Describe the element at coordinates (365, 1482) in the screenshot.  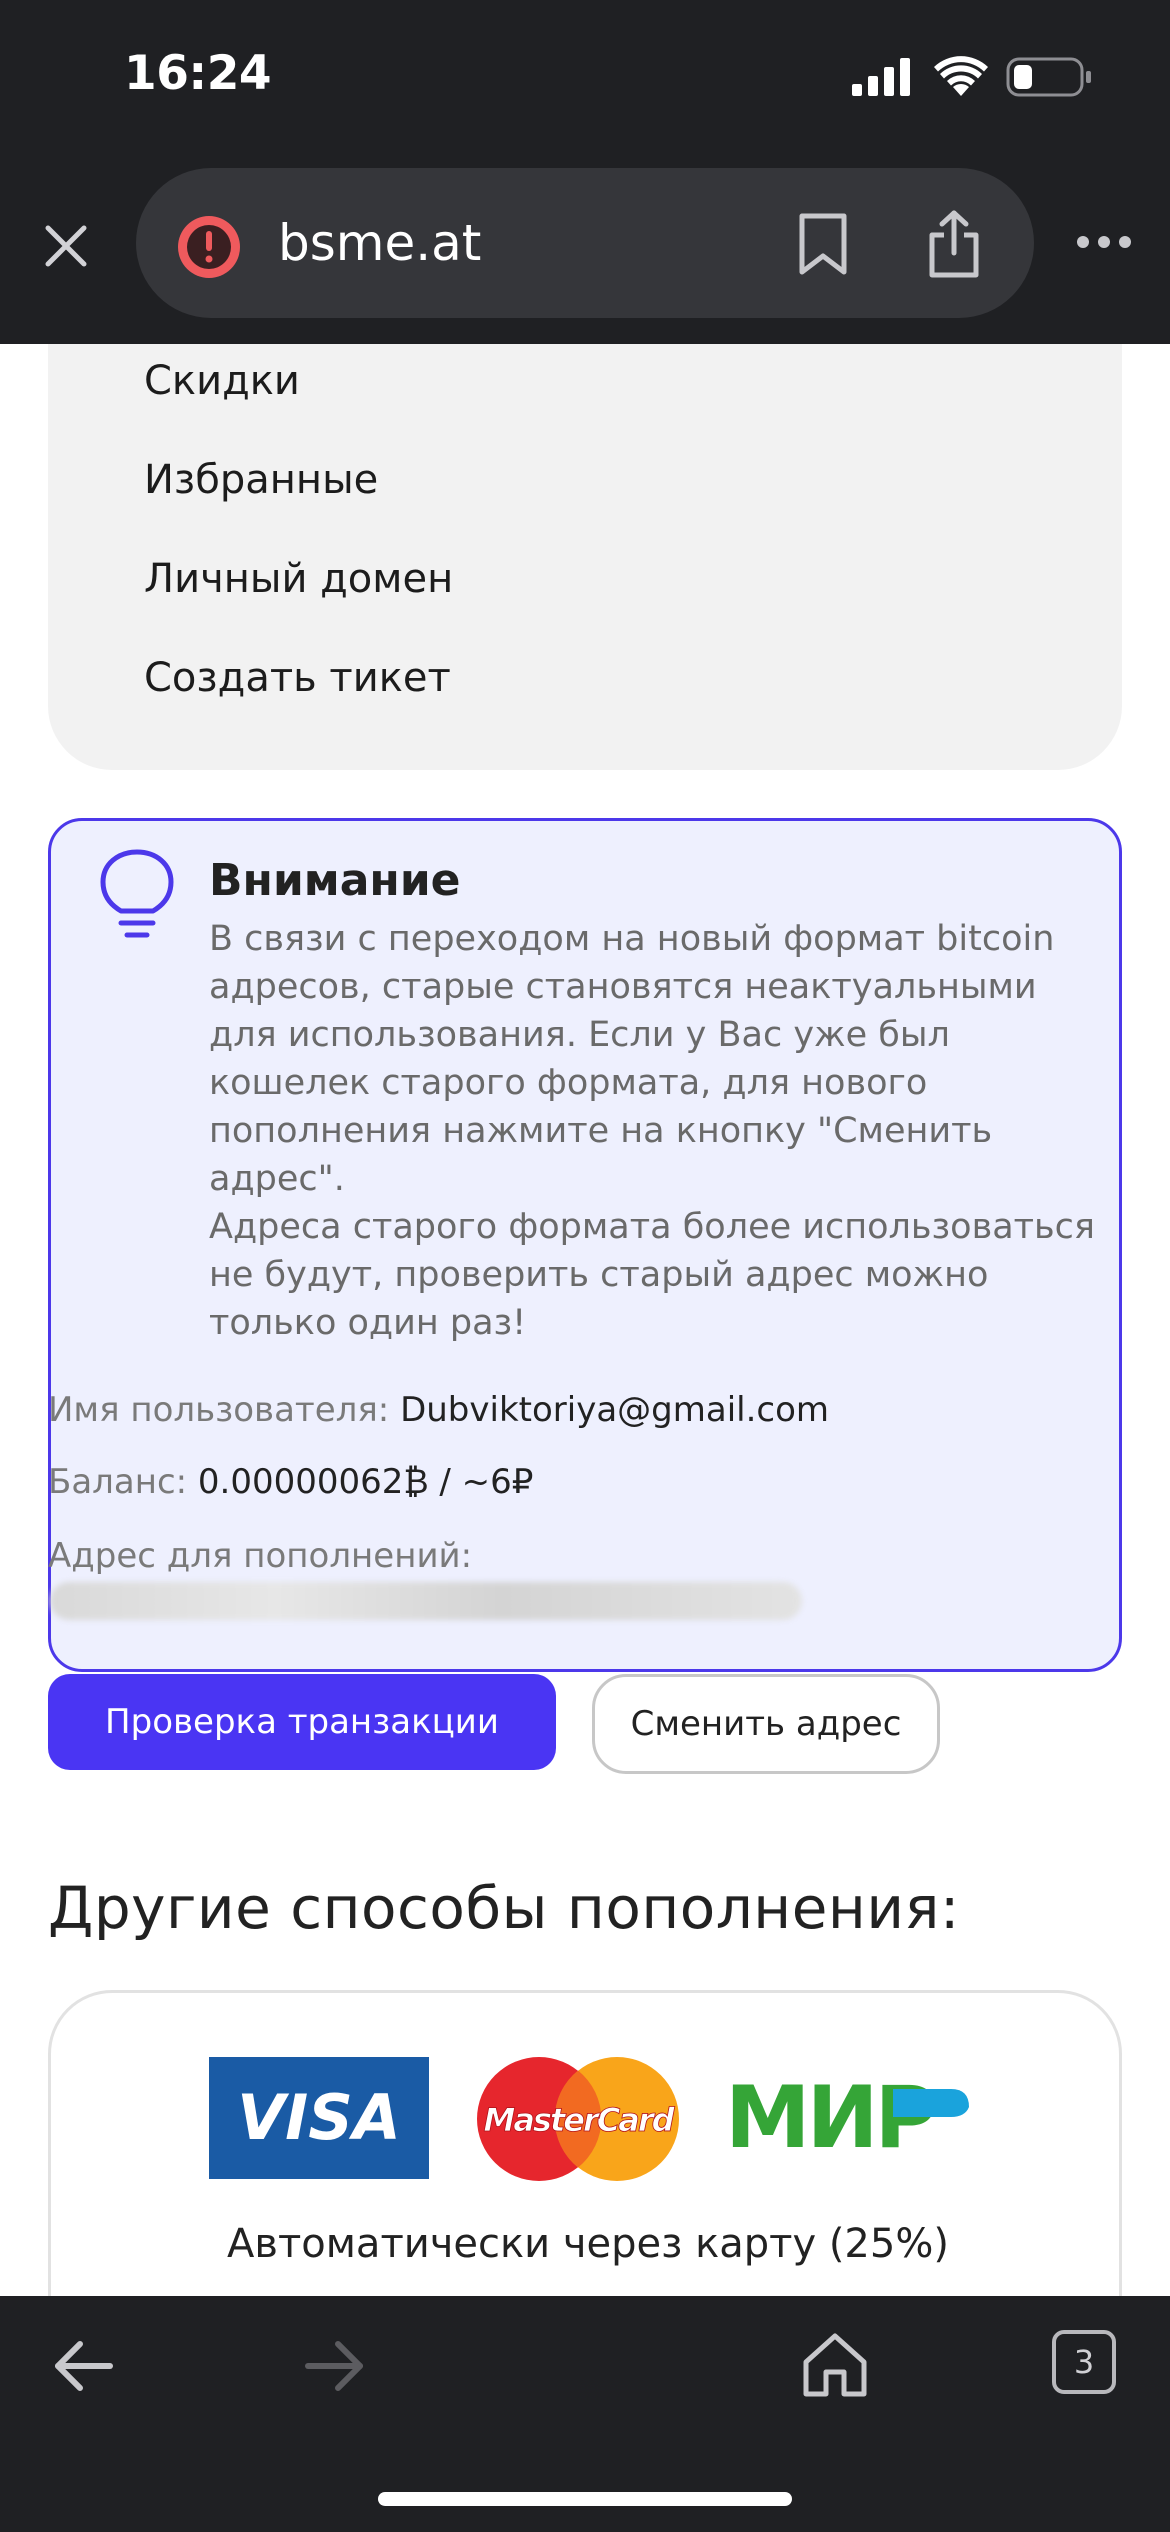
I see `balance-value: 0.00000062₿ / ~6₽` at that location.